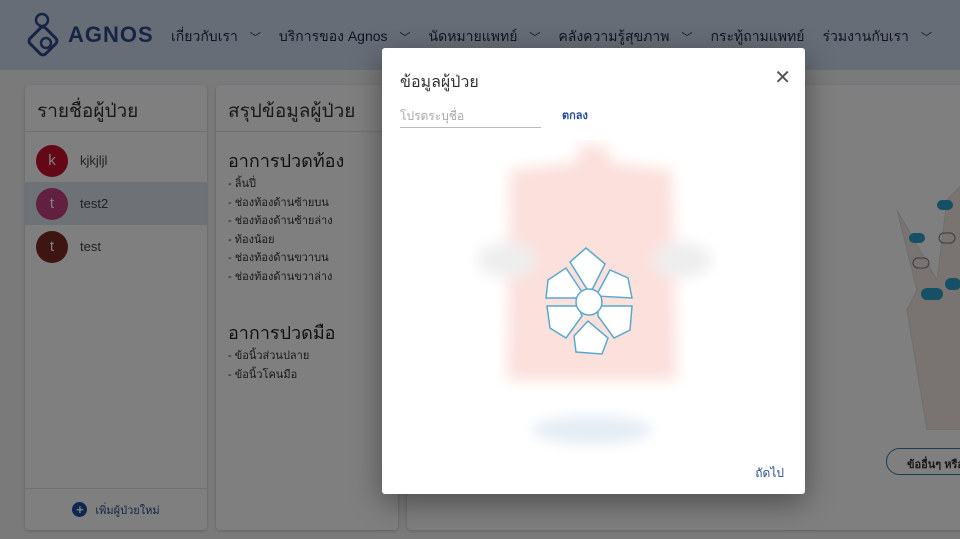 This screenshot has height=539, width=960. I want to click on confirm-button: ตกลง, so click(575, 115).